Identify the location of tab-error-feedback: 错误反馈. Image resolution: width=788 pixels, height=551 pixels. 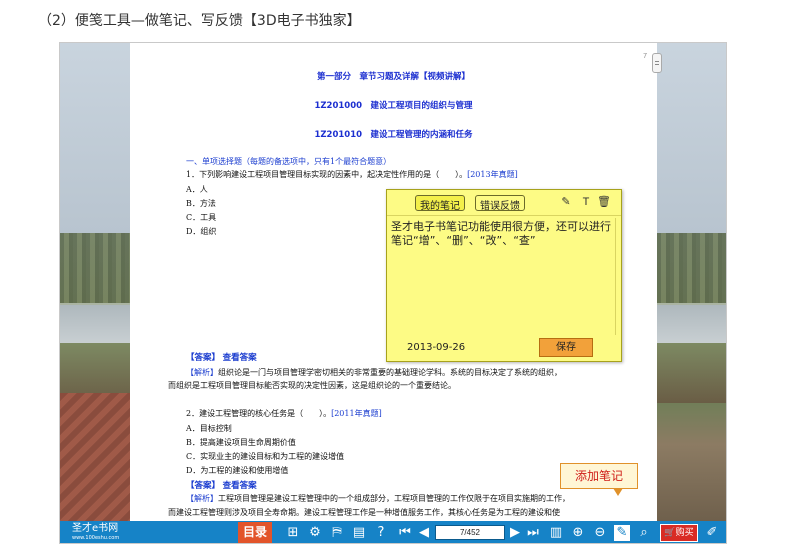
(500, 203).